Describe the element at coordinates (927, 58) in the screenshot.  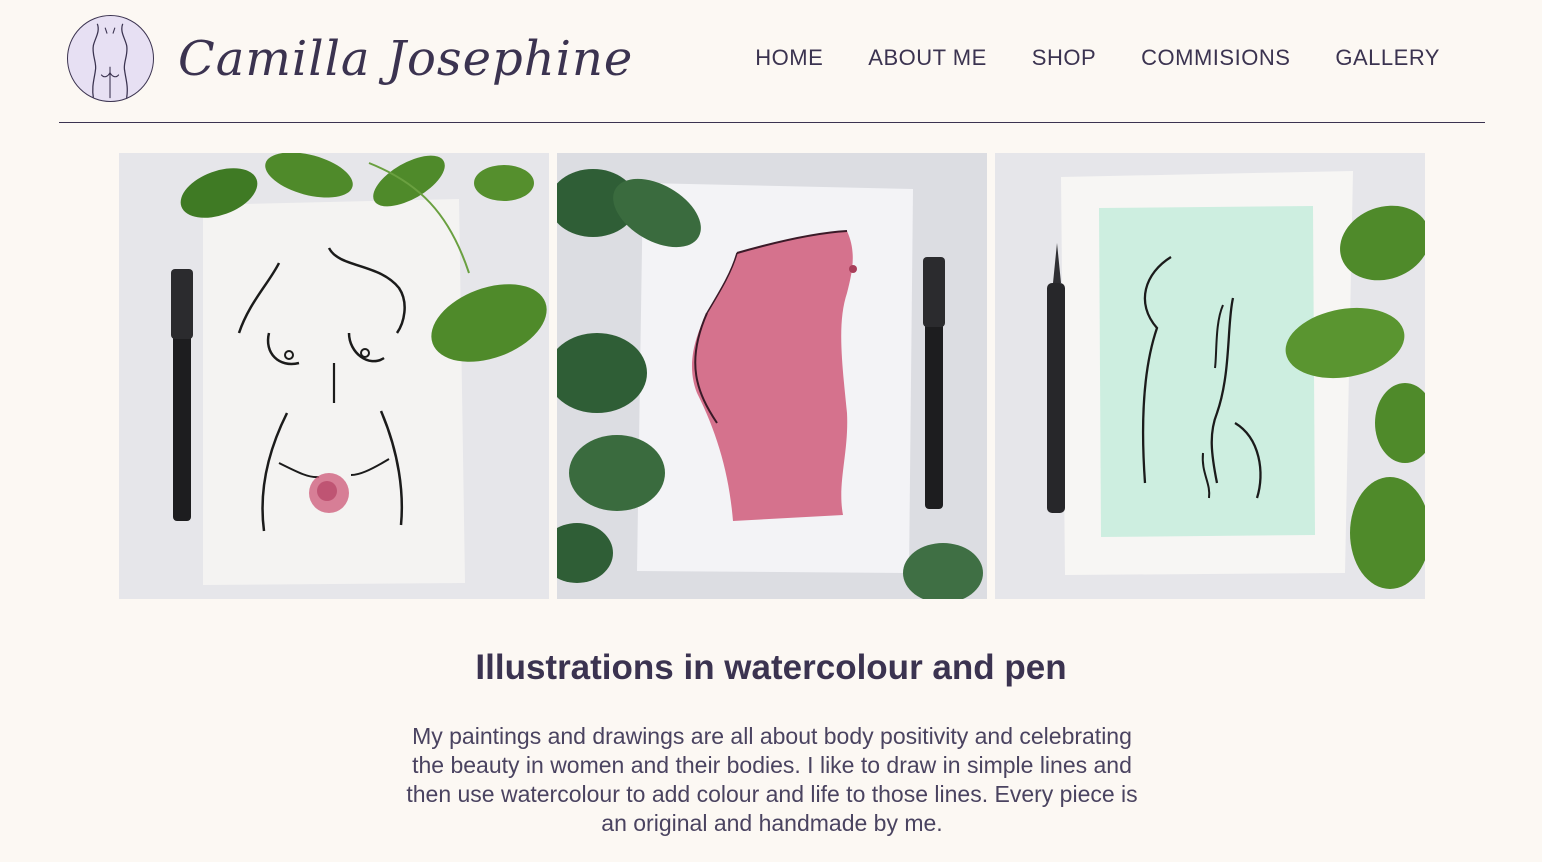
I see `nav-about-me: ABOUT ME` at that location.